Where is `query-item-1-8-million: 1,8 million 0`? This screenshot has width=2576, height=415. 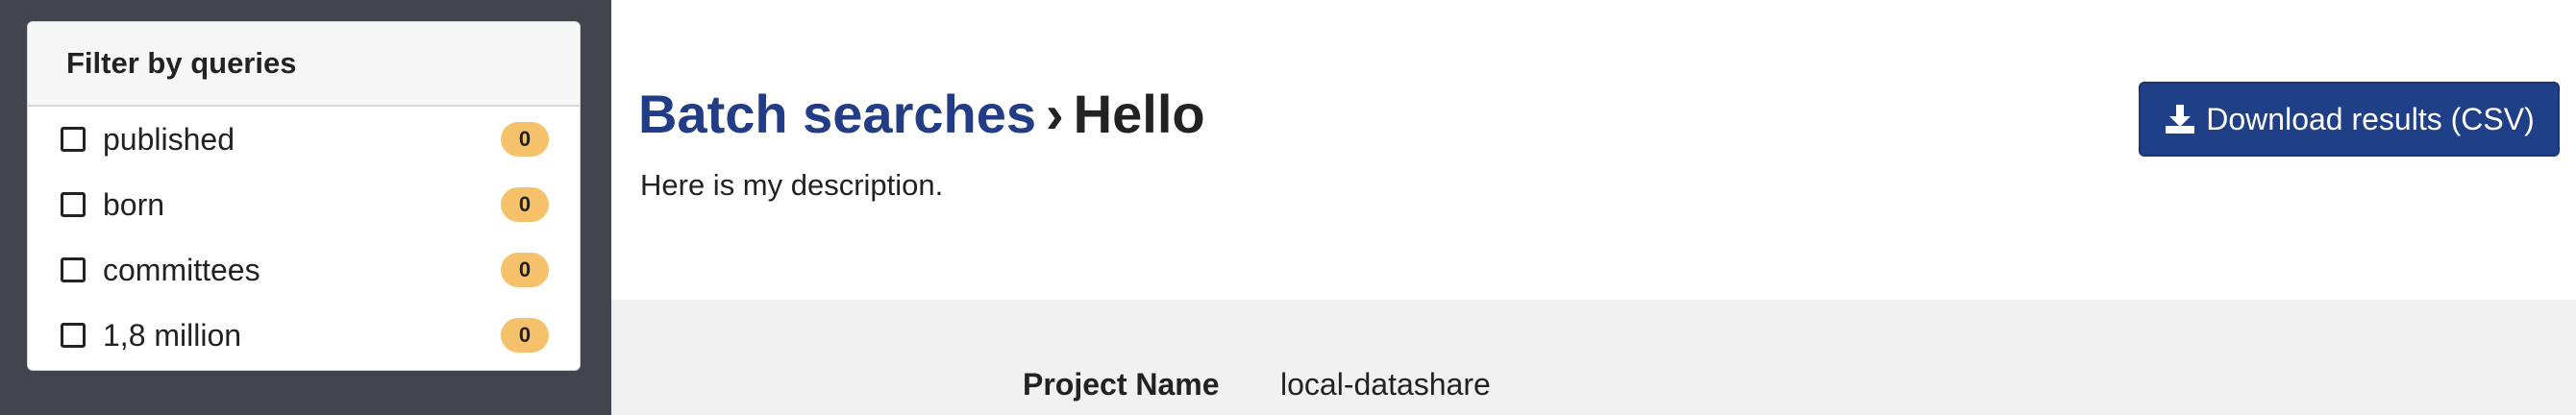
query-item-1-8-million: 1,8 million 0 is located at coordinates (304, 335).